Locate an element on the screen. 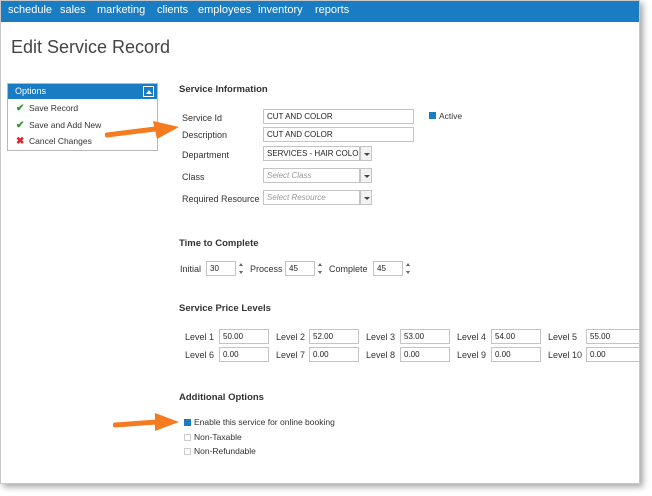 The image size is (652, 496). initial-label: Initial is located at coordinates (191, 269).